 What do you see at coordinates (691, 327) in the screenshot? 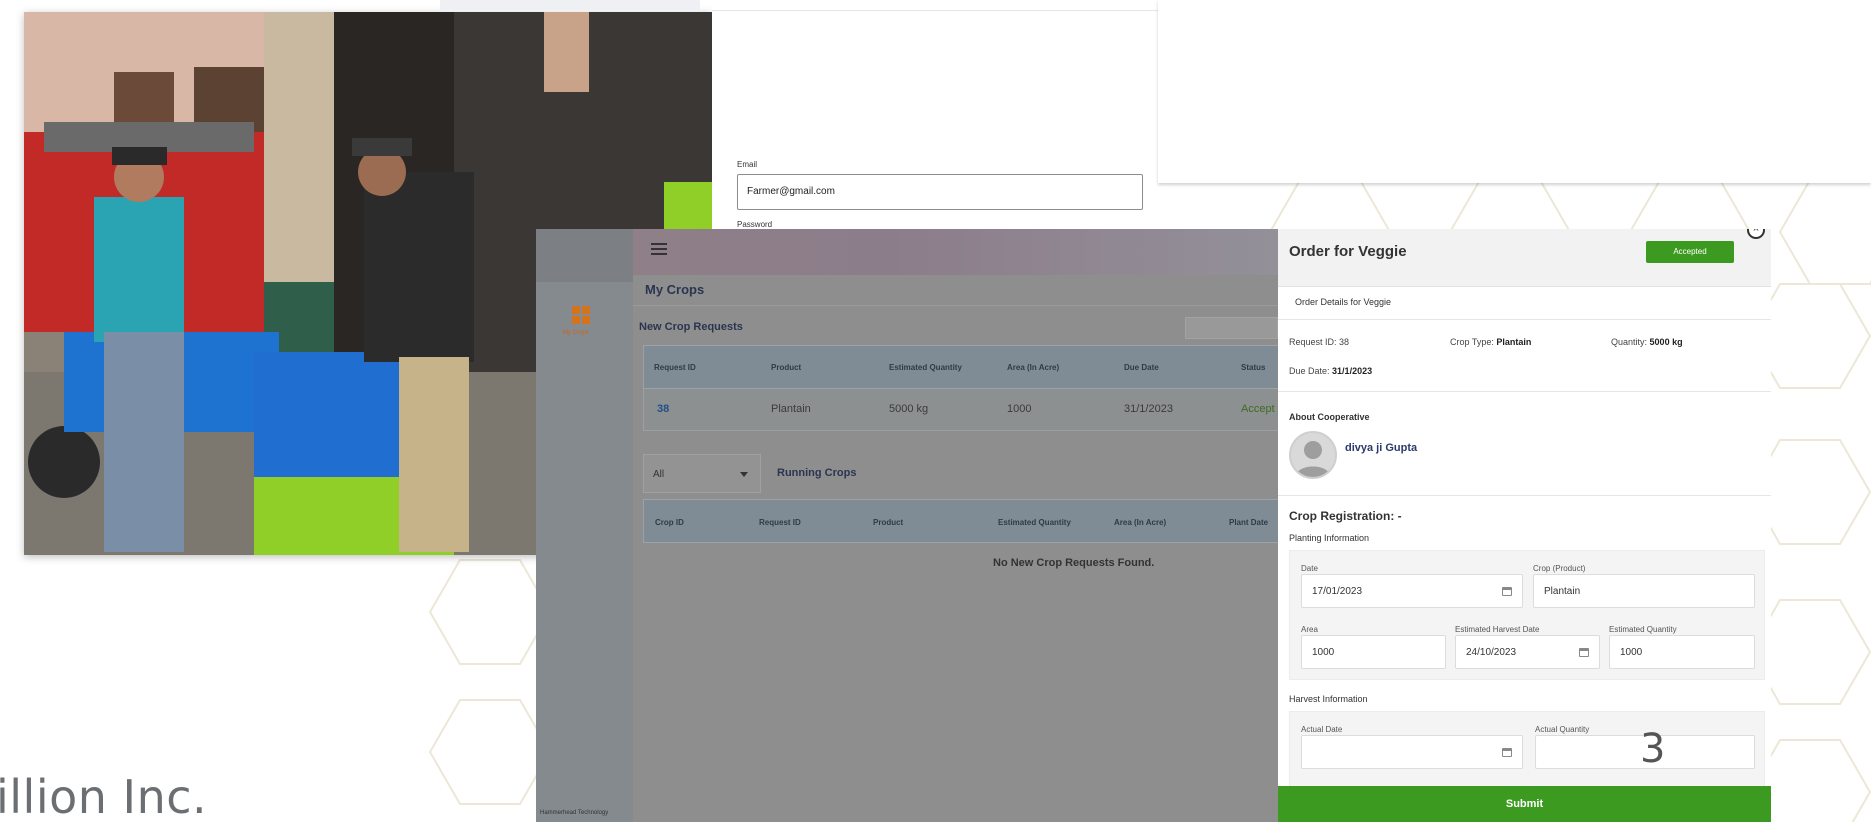
I see `new-crop-requests-title: New Crop Requests` at bounding box center [691, 327].